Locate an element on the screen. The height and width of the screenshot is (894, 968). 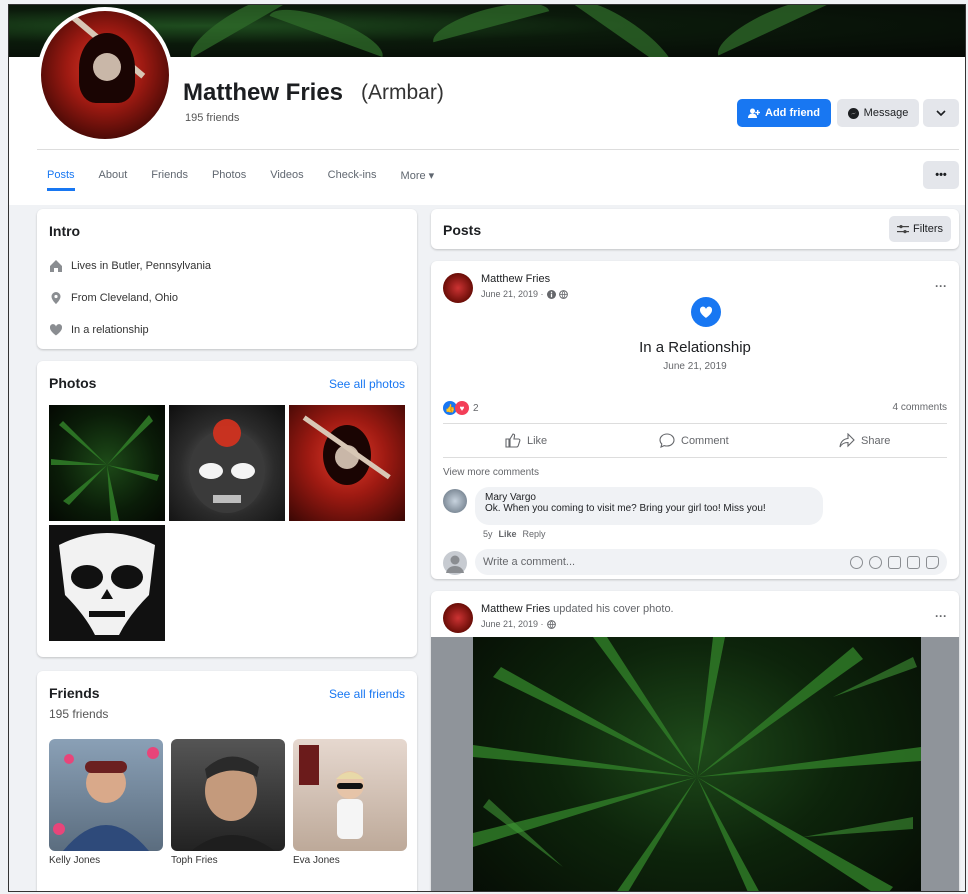
see-all-photos-link: See all photos is located at coordinates (367, 384).